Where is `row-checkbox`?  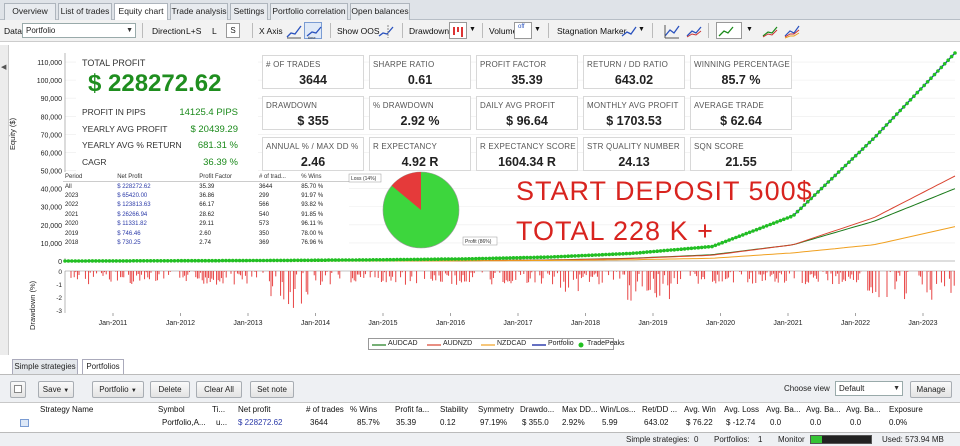
row-checkbox is located at coordinates (24, 424).